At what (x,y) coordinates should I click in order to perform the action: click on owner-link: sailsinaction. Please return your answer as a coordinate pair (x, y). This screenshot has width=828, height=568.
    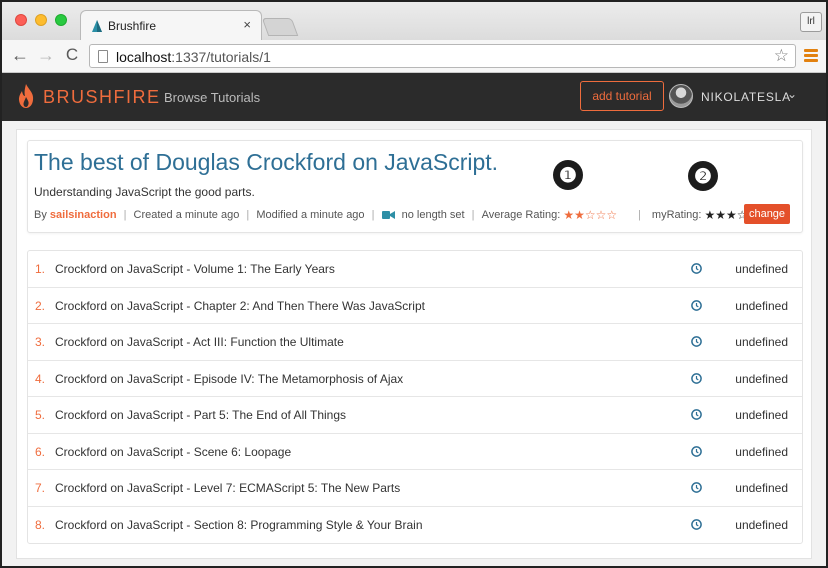
    Looking at the image, I should click on (83, 215).